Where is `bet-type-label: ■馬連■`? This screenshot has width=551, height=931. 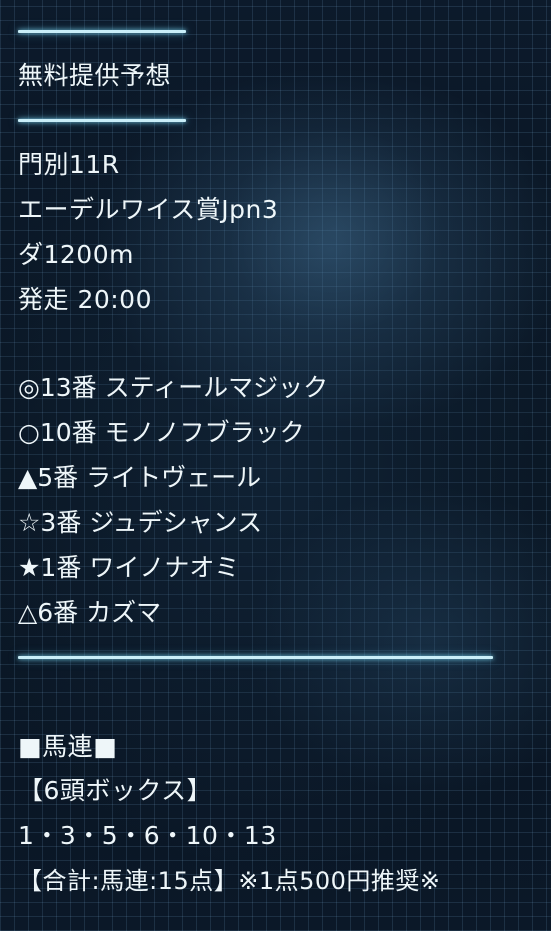
bet-type-label: ■馬連■ is located at coordinates (68, 746).